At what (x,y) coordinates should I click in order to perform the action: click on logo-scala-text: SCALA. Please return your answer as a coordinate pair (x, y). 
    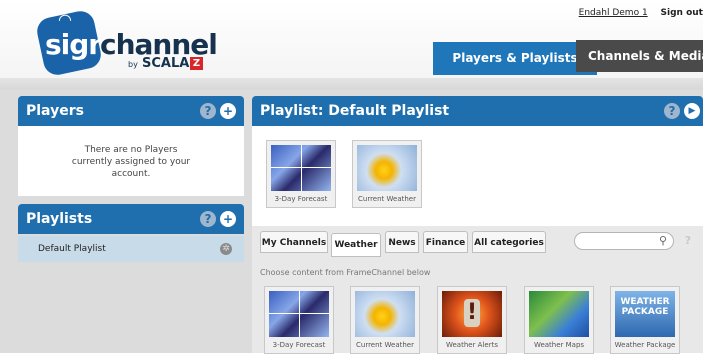
    Looking at the image, I should click on (166, 63).